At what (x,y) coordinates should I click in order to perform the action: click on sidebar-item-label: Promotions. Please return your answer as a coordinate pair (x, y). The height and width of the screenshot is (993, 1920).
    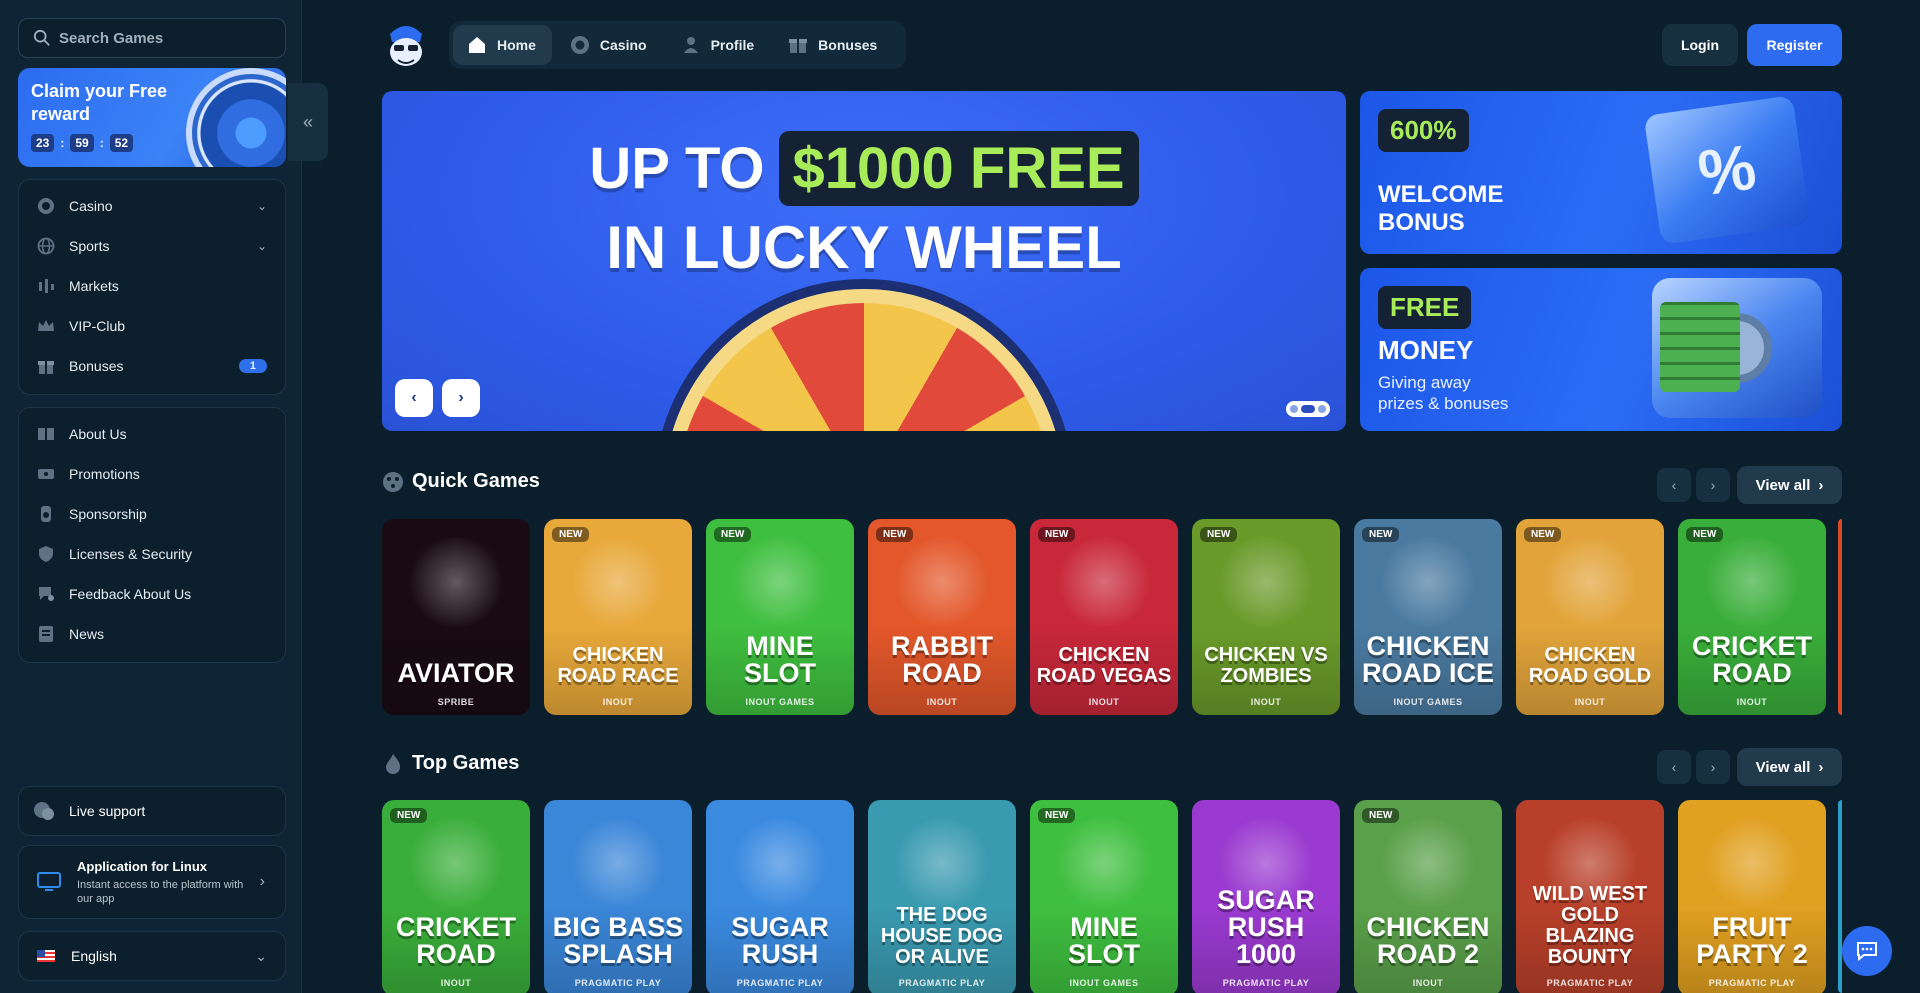
    Looking at the image, I should click on (104, 474).